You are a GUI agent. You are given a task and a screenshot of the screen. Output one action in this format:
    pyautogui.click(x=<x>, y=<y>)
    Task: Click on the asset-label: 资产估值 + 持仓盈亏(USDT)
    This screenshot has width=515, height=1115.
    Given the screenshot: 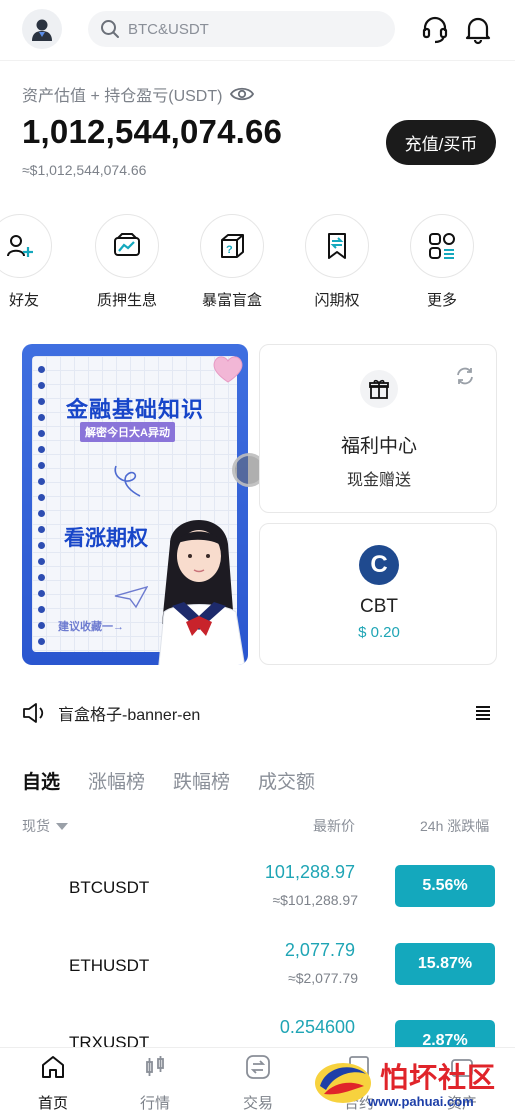 What is the action you would take?
    pyautogui.click(x=138, y=94)
    